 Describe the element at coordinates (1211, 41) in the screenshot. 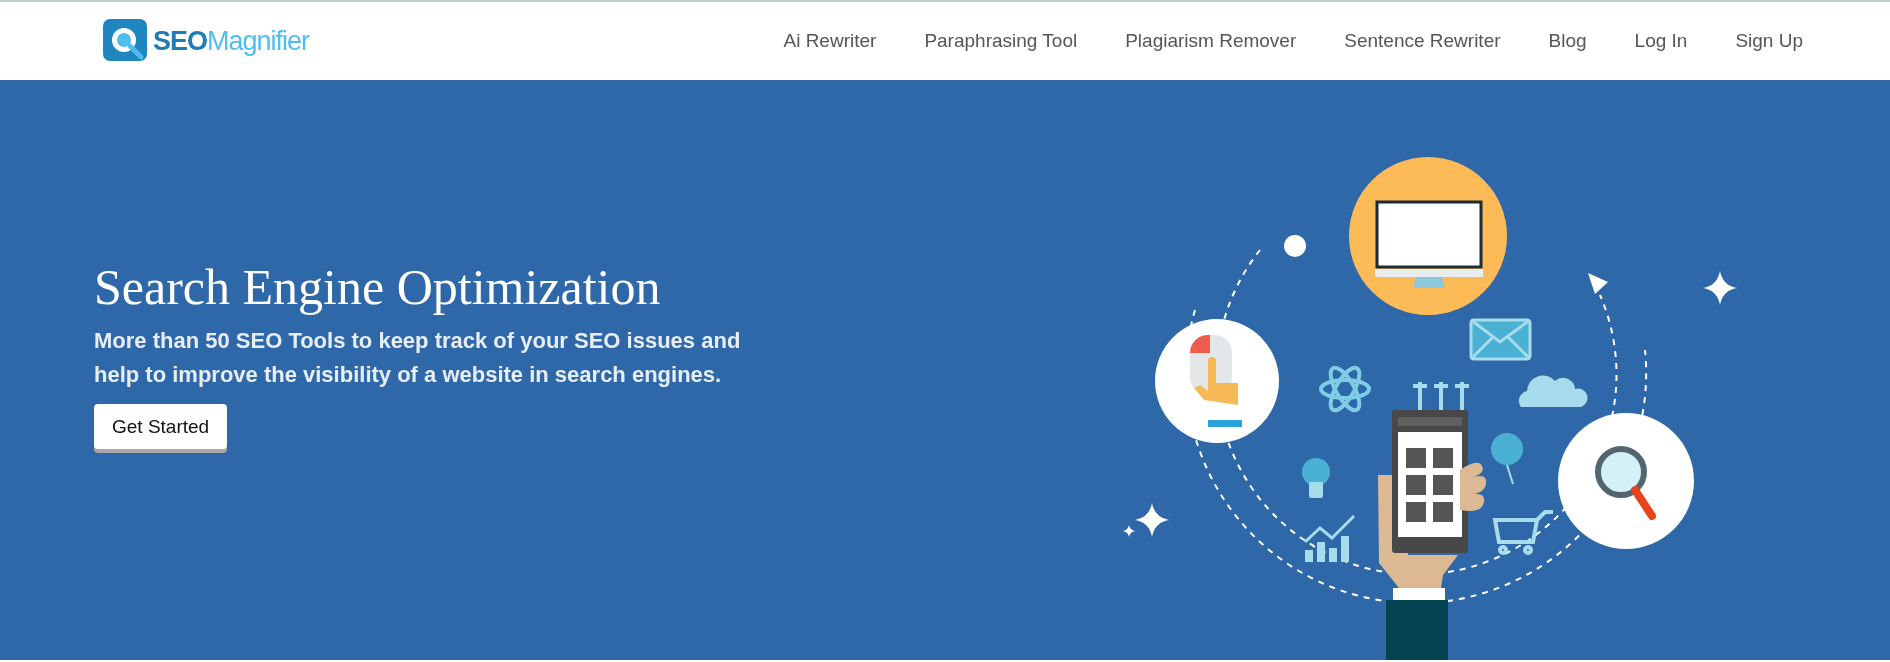

I see `nav-link: Plagiarism Remover` at that location.